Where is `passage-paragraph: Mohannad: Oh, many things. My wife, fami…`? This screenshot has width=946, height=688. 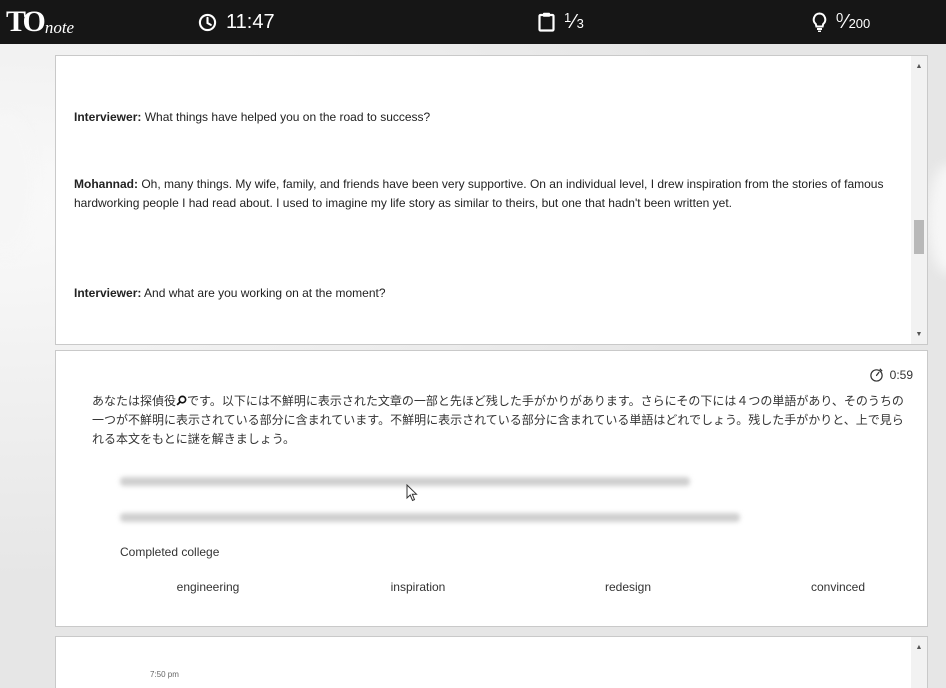 passage-paragraph: Mohannad: Oh, many things. My wife, fami… is located at coordinates (485, 194).